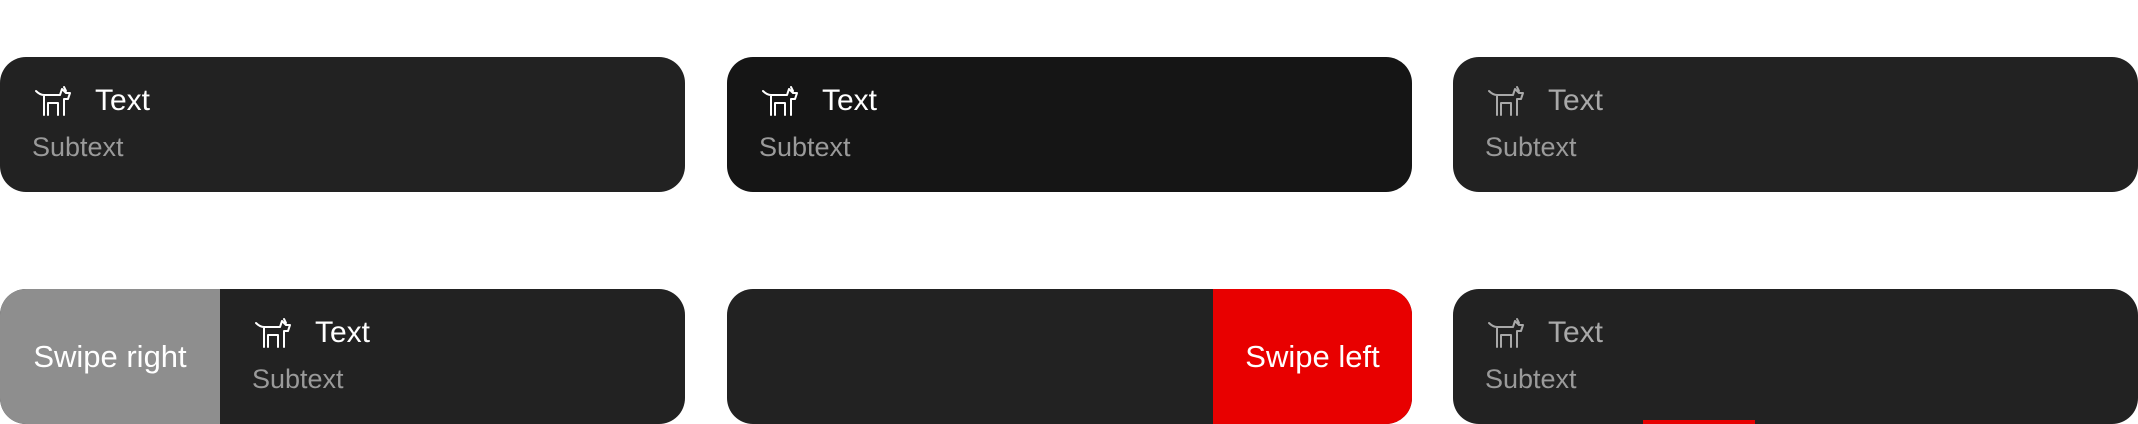 The width and height of the screenshot is (2138, 424). I want to click on list-card-swipe-right: Swipe right Text Subtext, so click(342, 356).